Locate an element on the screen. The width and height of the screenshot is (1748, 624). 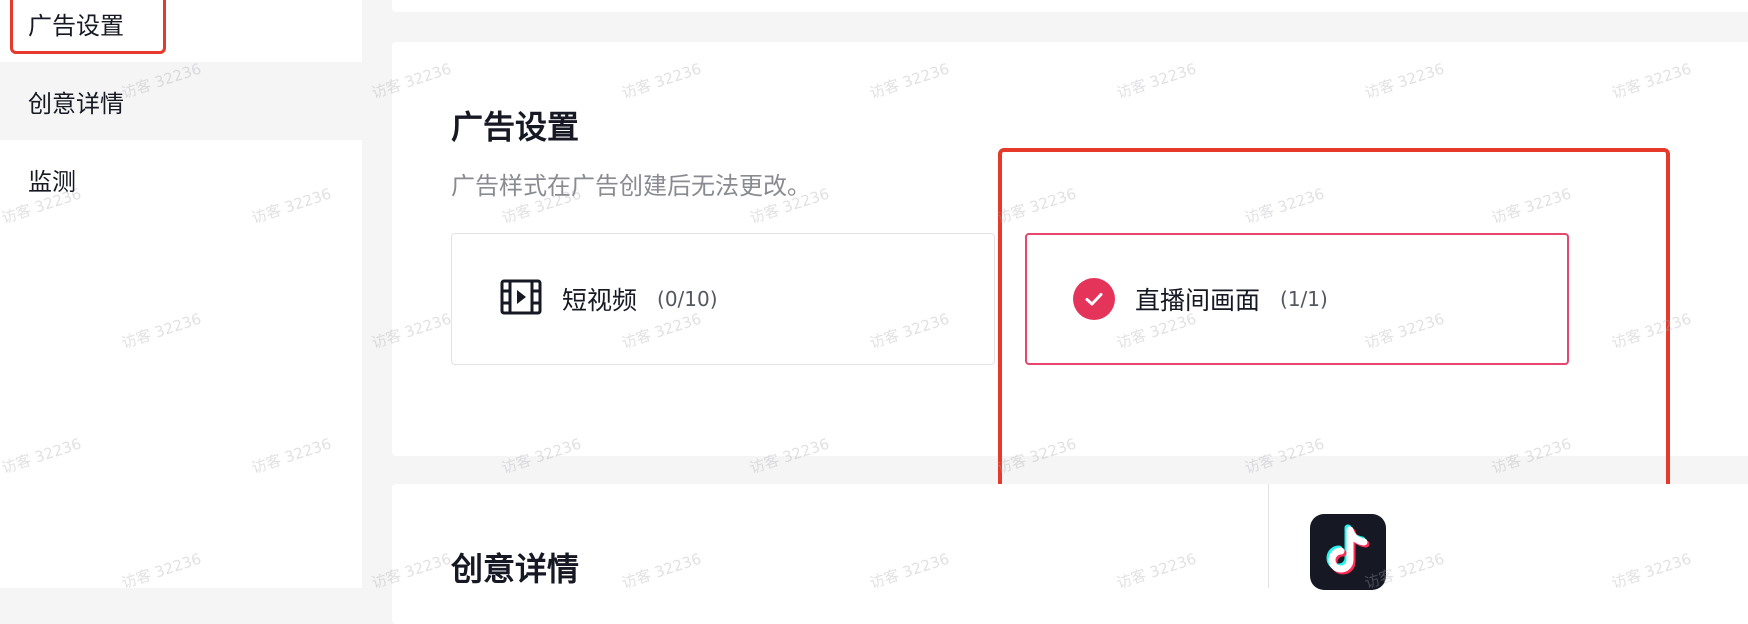
option-count: (1/1) is located at coordinates (1304, 299).